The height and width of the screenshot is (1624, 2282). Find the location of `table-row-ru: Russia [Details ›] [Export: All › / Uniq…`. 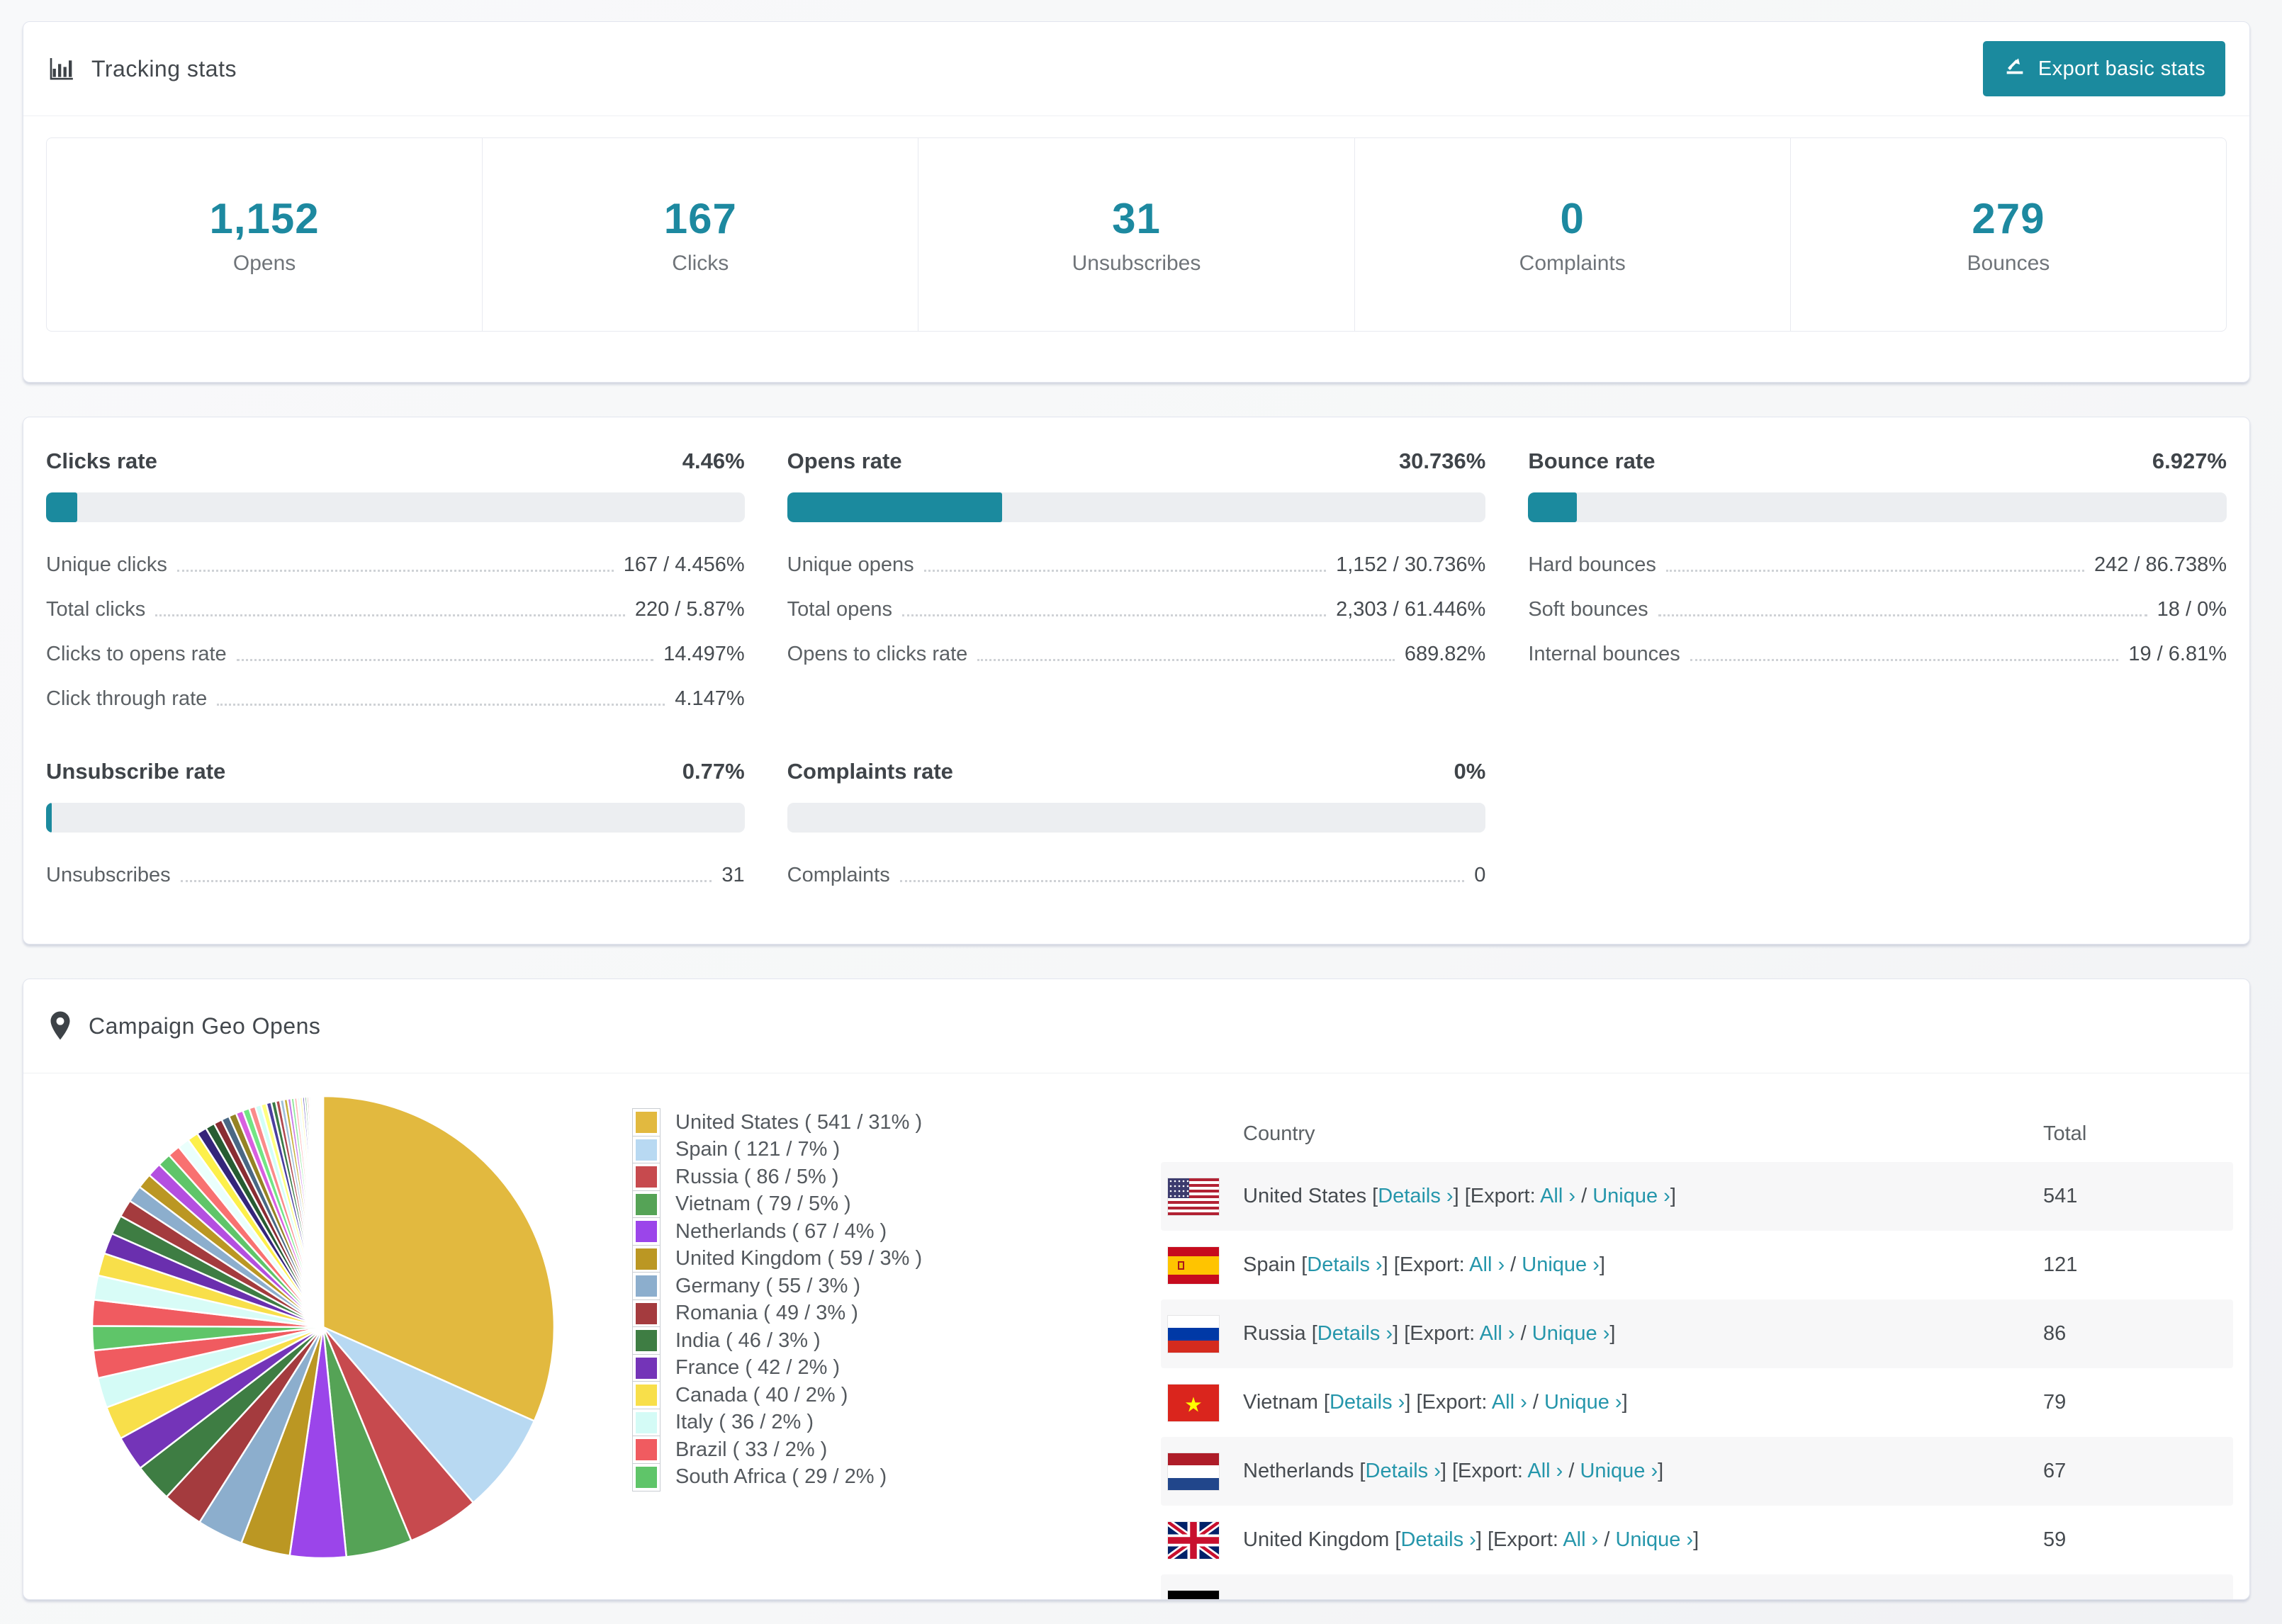

table-row-ru: Russia [Details ›] [Export: All › / Uniq… is located at coordinates (1697, 1334).